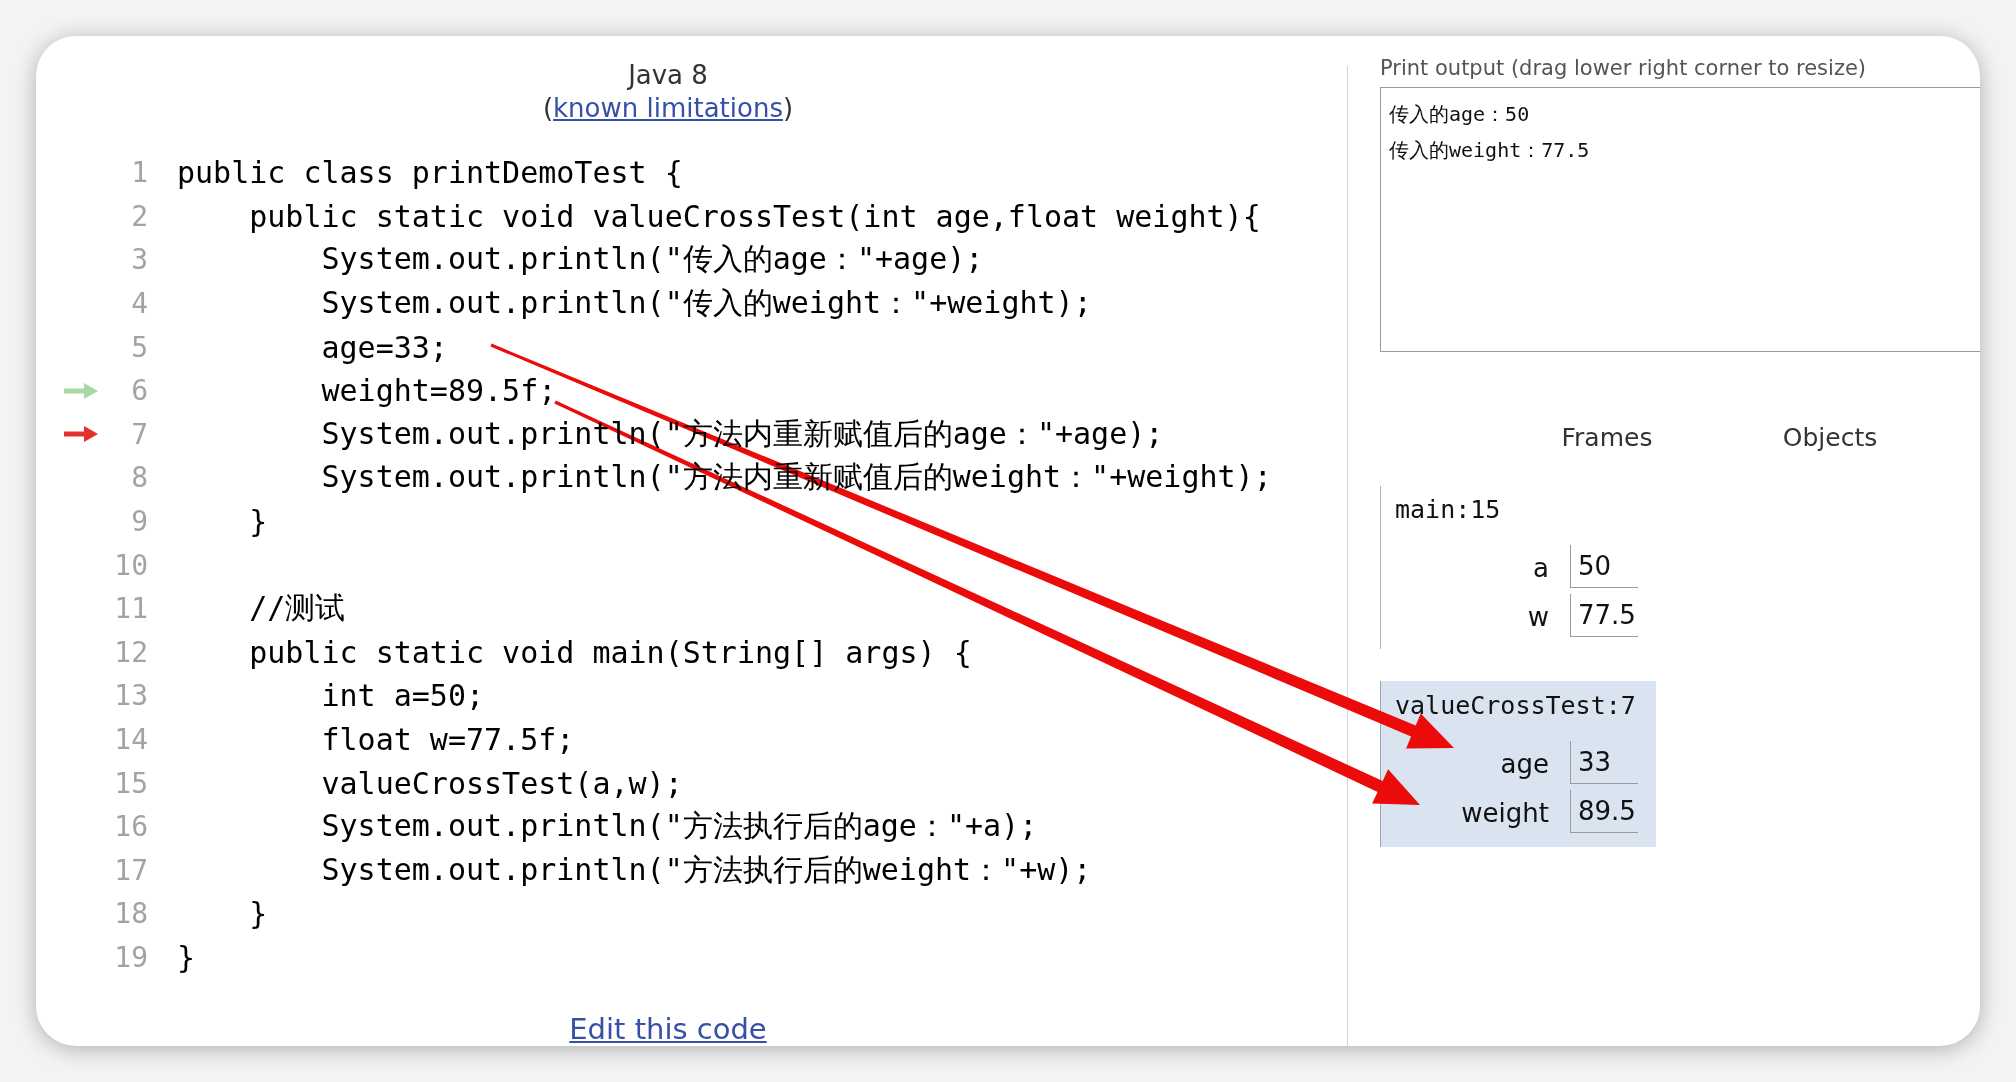 Image resolution: width=2016 pixels, height=1082 pixels. Describe the element at coordinates (1524, 764) in the screenshot. I see `variable-name: age` at that location.